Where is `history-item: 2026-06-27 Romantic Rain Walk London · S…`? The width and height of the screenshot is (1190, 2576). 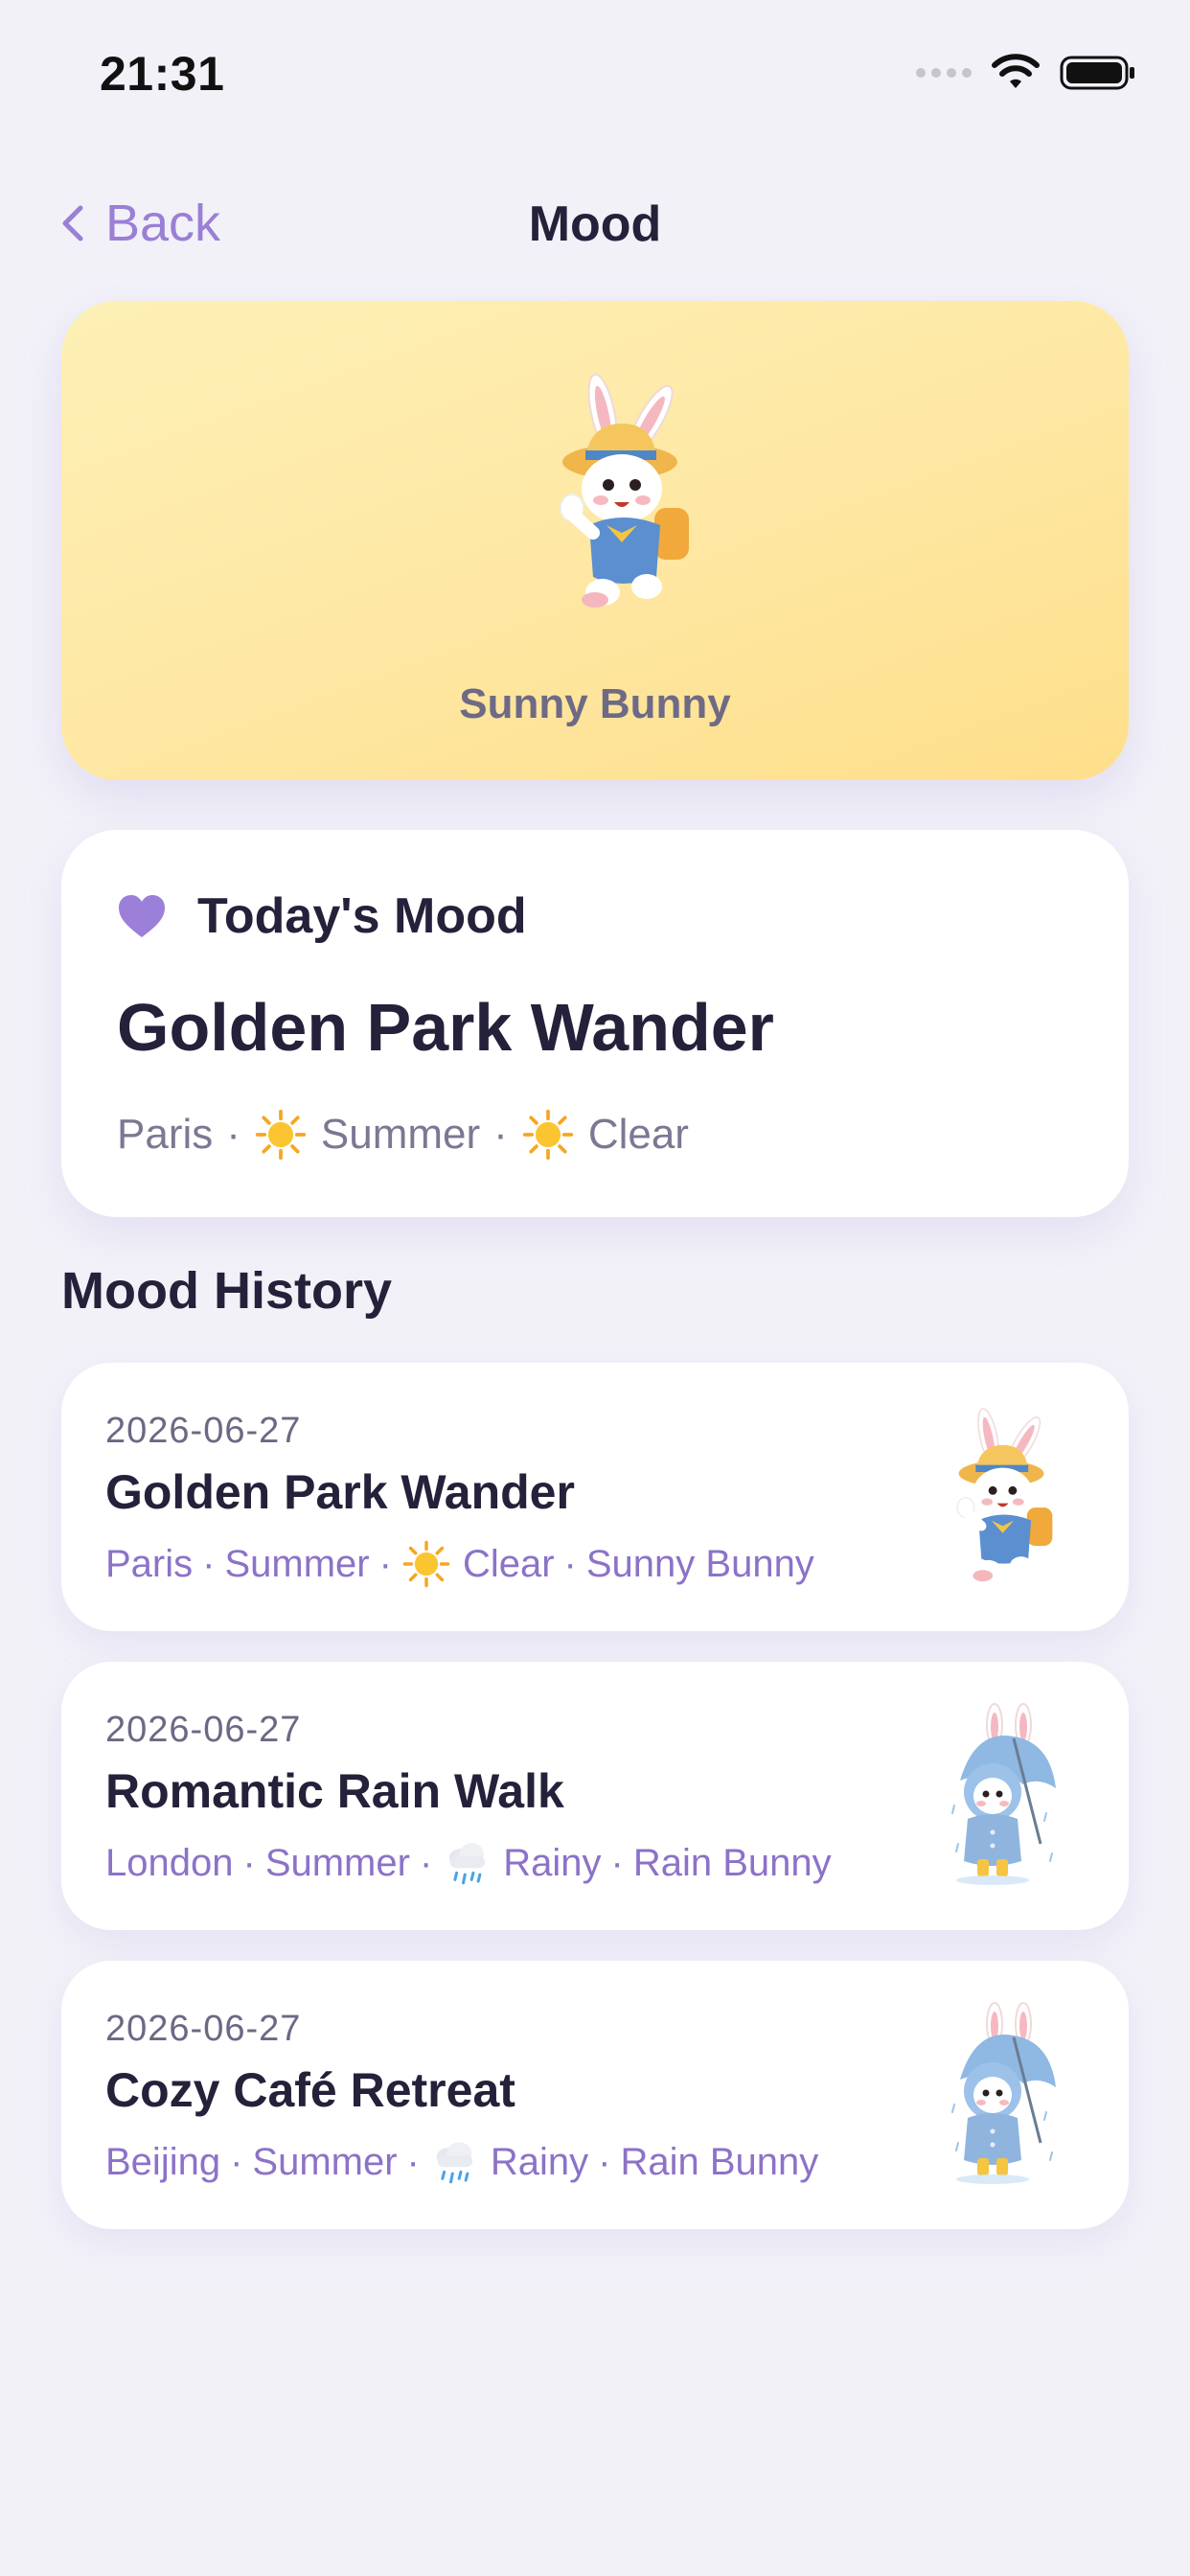
history-item: 2026-06-27 Romantic Rain Walk London · S… is located at coordinates (595, 1796).